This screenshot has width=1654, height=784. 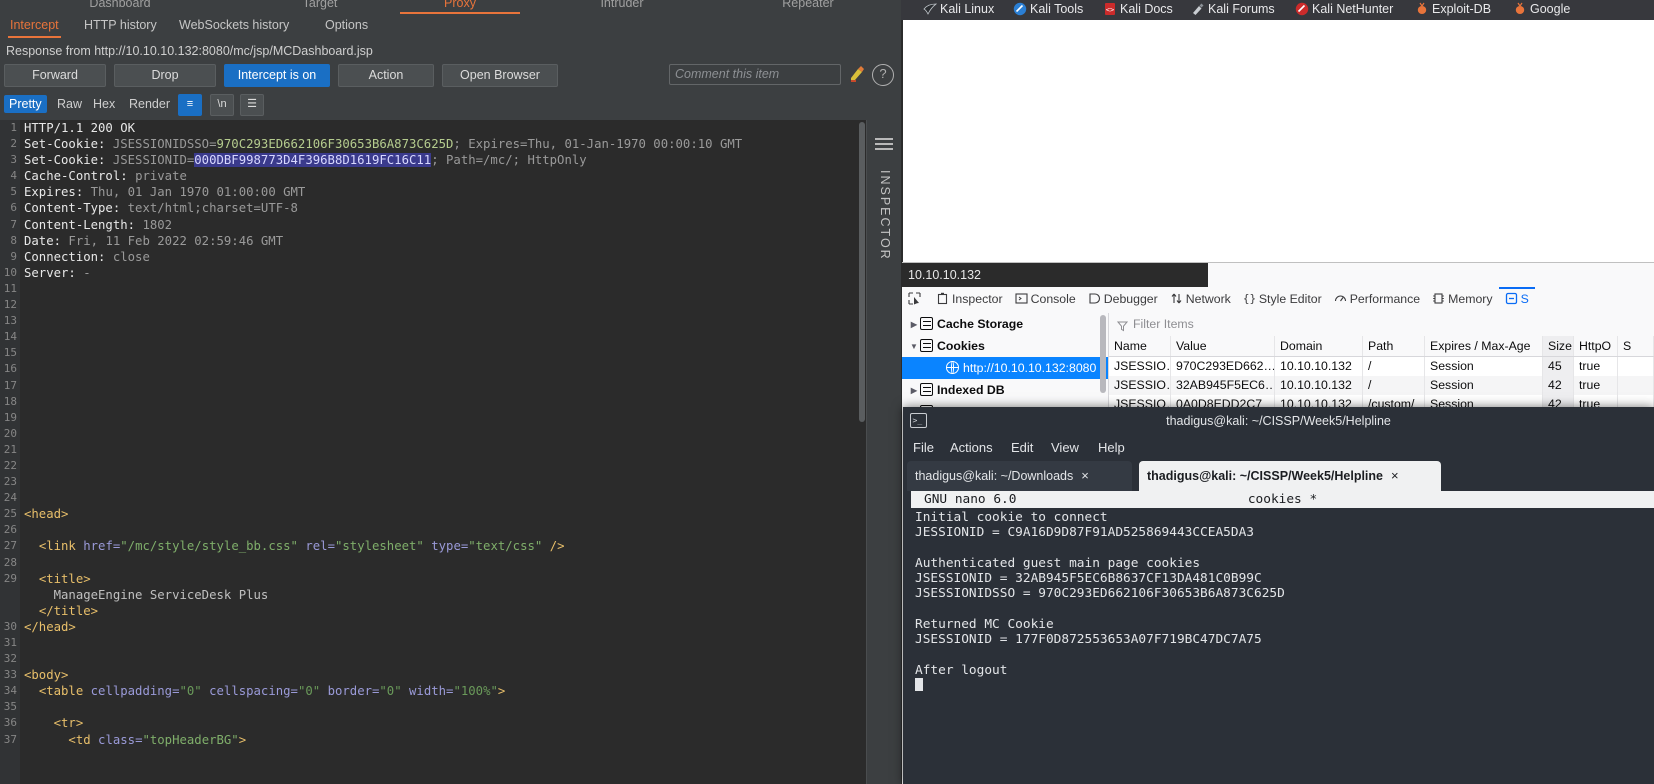 What do you see at coordinates (883, 75) in the screenshot?
I see `help-icon: ?` at bounding box center [883, 75].